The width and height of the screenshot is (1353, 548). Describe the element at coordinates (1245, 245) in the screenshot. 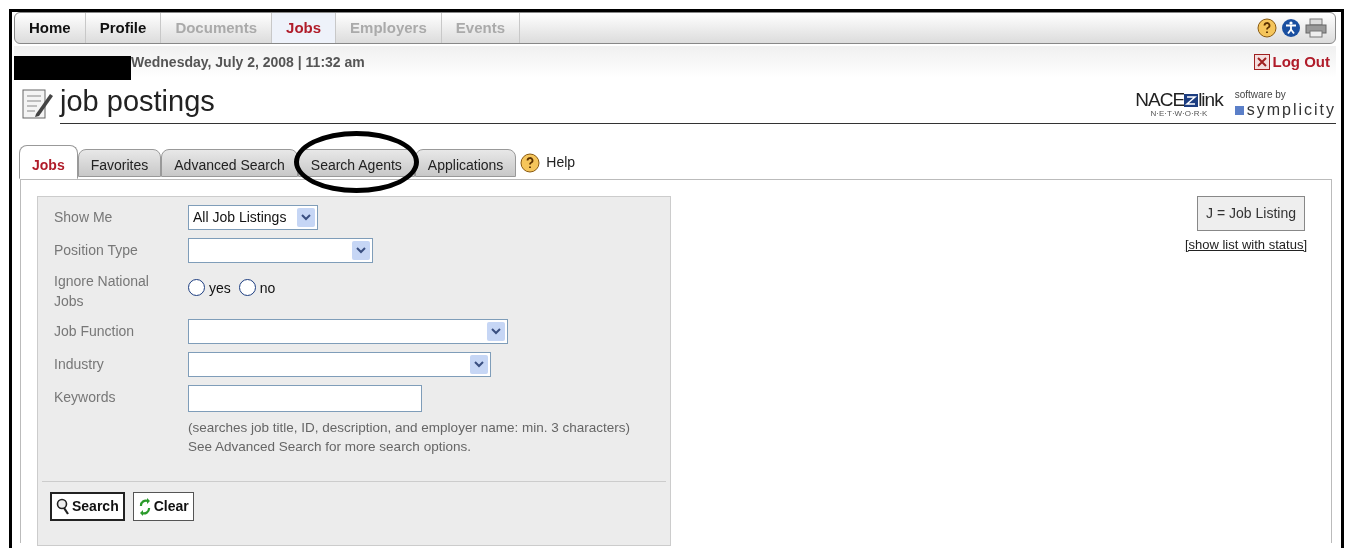

I see `show-list-with-status-link: [show list with status]` at that location.